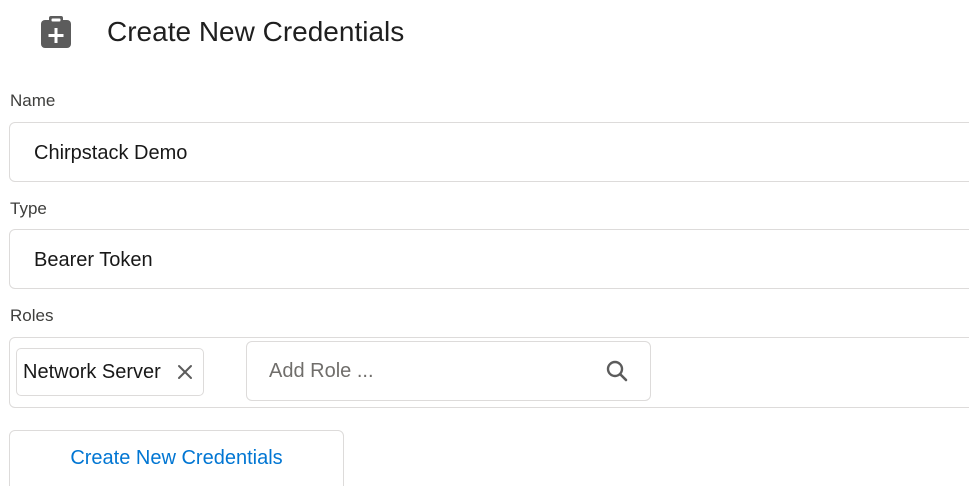  Describe the element at coordinates (111, 153) in the screenshot. I see `name-value: Chirpstack Demo` at that location.